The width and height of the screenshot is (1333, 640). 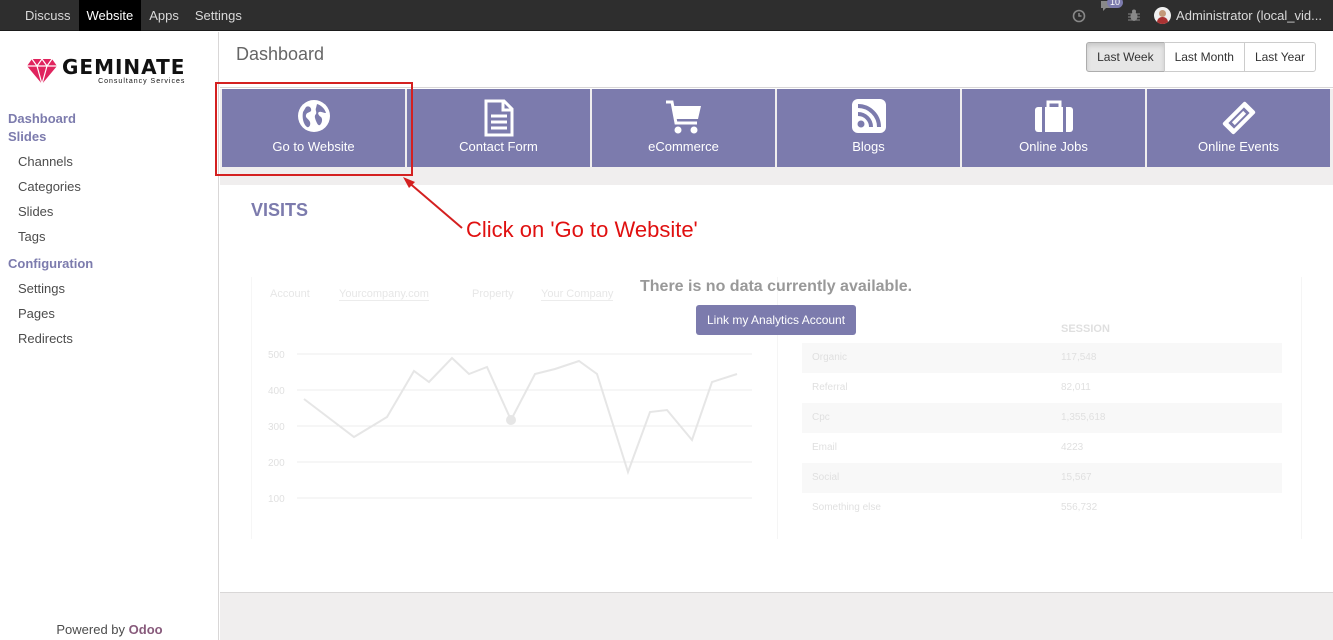 I want to click on ticket-icon, so click(x=1238, y=118).